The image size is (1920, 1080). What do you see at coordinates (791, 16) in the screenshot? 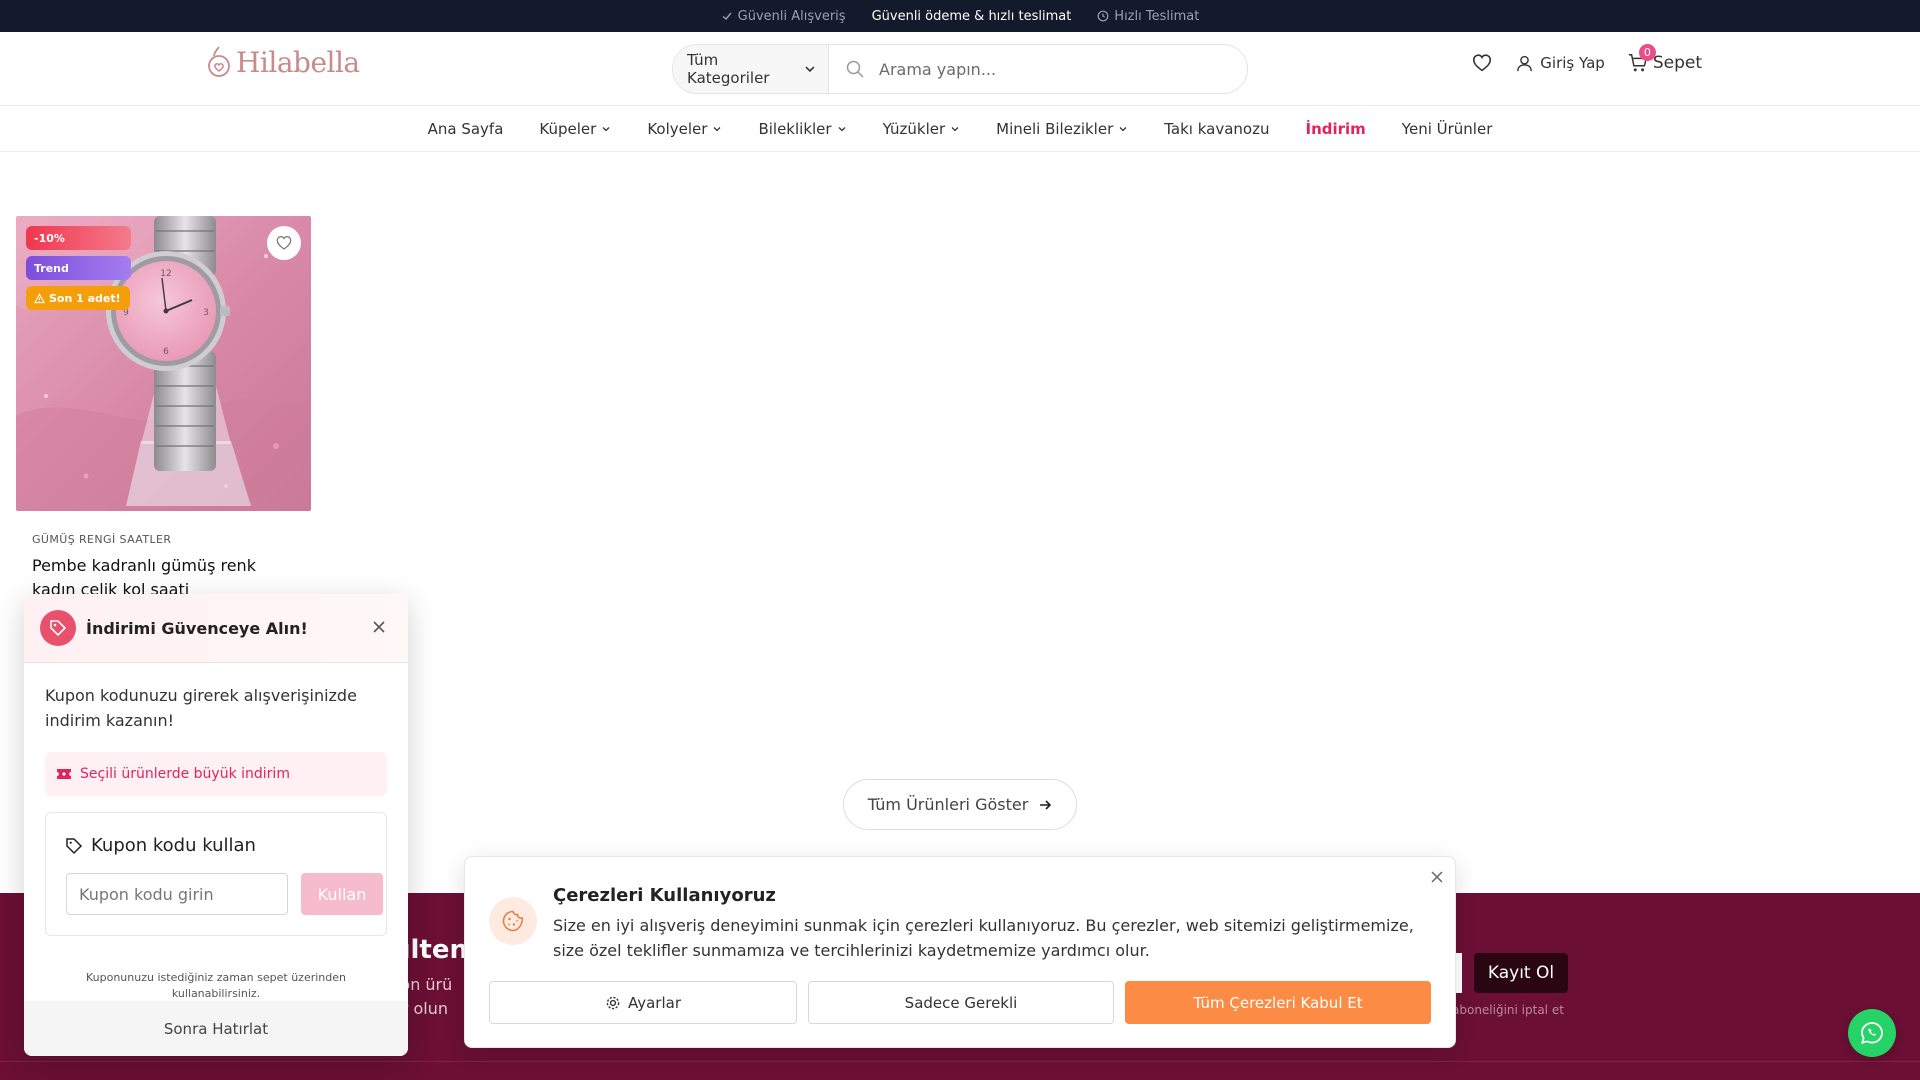
I see `topbar-secure-shopping-label: Güvenli Alışveriş` at bounding box center [791, 16].